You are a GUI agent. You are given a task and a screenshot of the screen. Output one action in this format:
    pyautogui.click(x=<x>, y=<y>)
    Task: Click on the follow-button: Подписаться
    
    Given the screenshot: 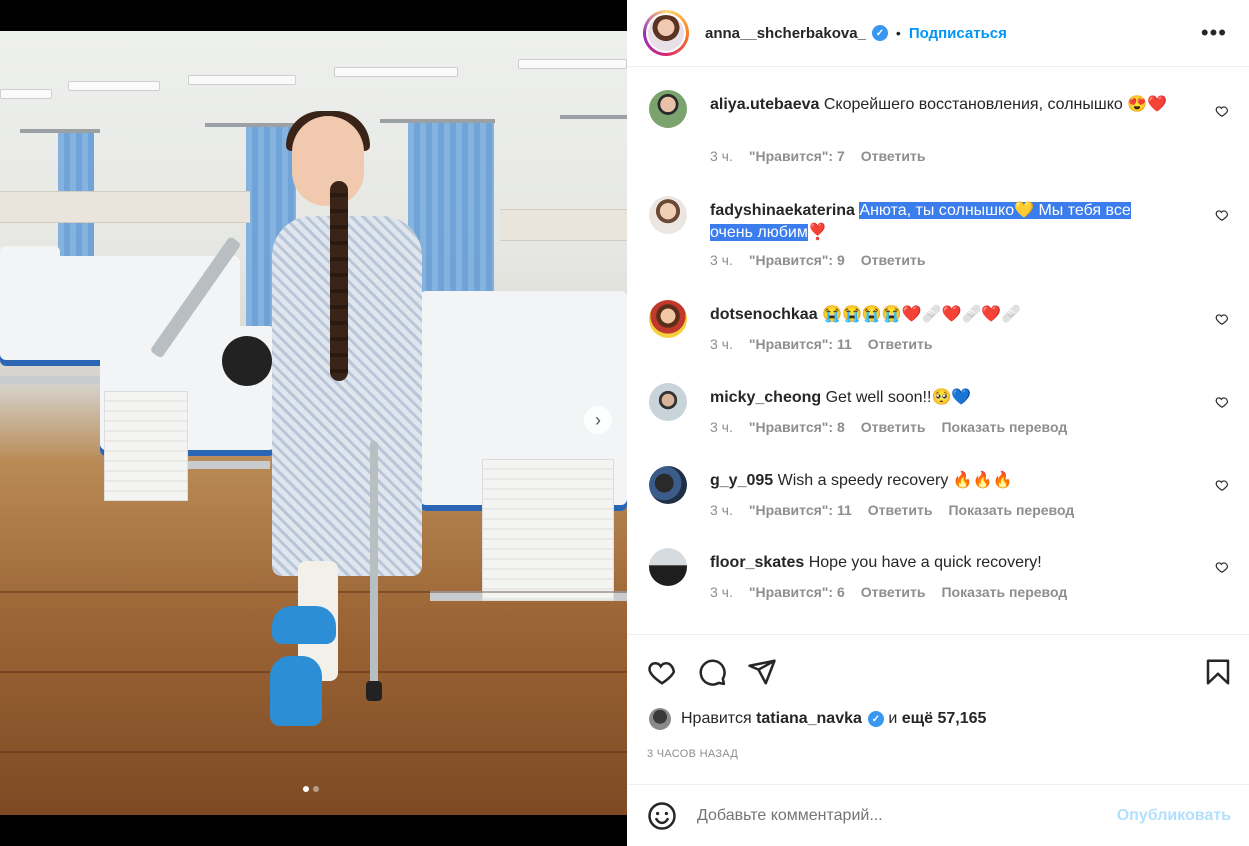 What is the action you would take?
    pyautogui.click(x=958, y=33)
    